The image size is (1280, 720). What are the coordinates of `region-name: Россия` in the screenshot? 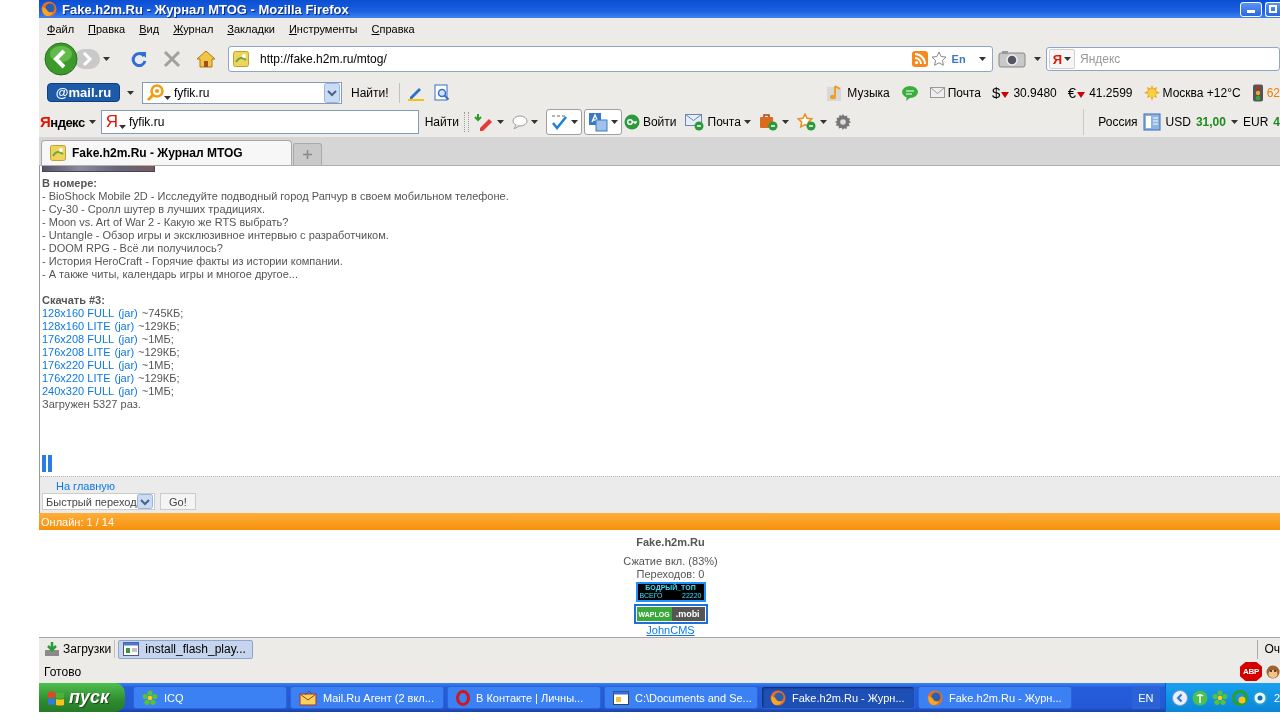 It's located at (1118, 121).